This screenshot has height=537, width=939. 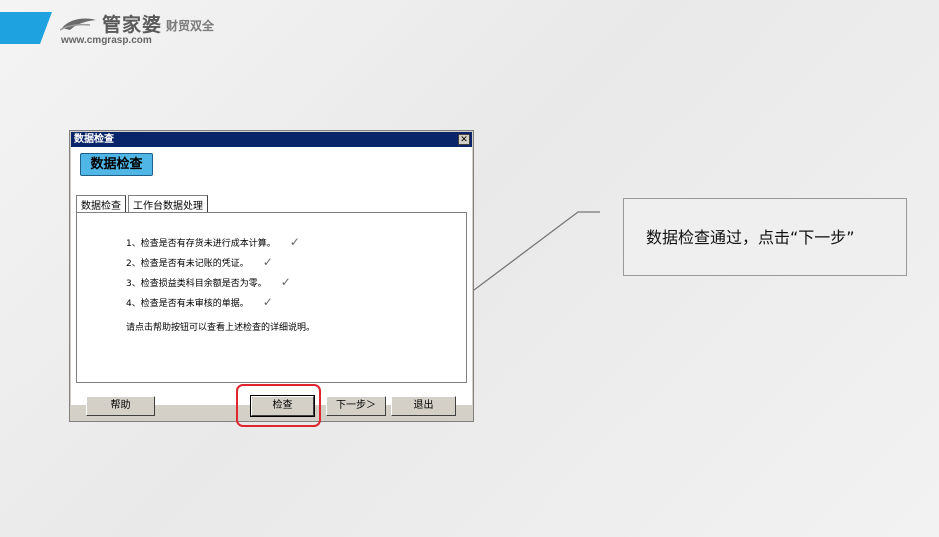 What do you see at coordinates (168, 204) in the screenshot?
I see `tab-workbench-data: 工作台数据处理` at bounding box center [168, 204].